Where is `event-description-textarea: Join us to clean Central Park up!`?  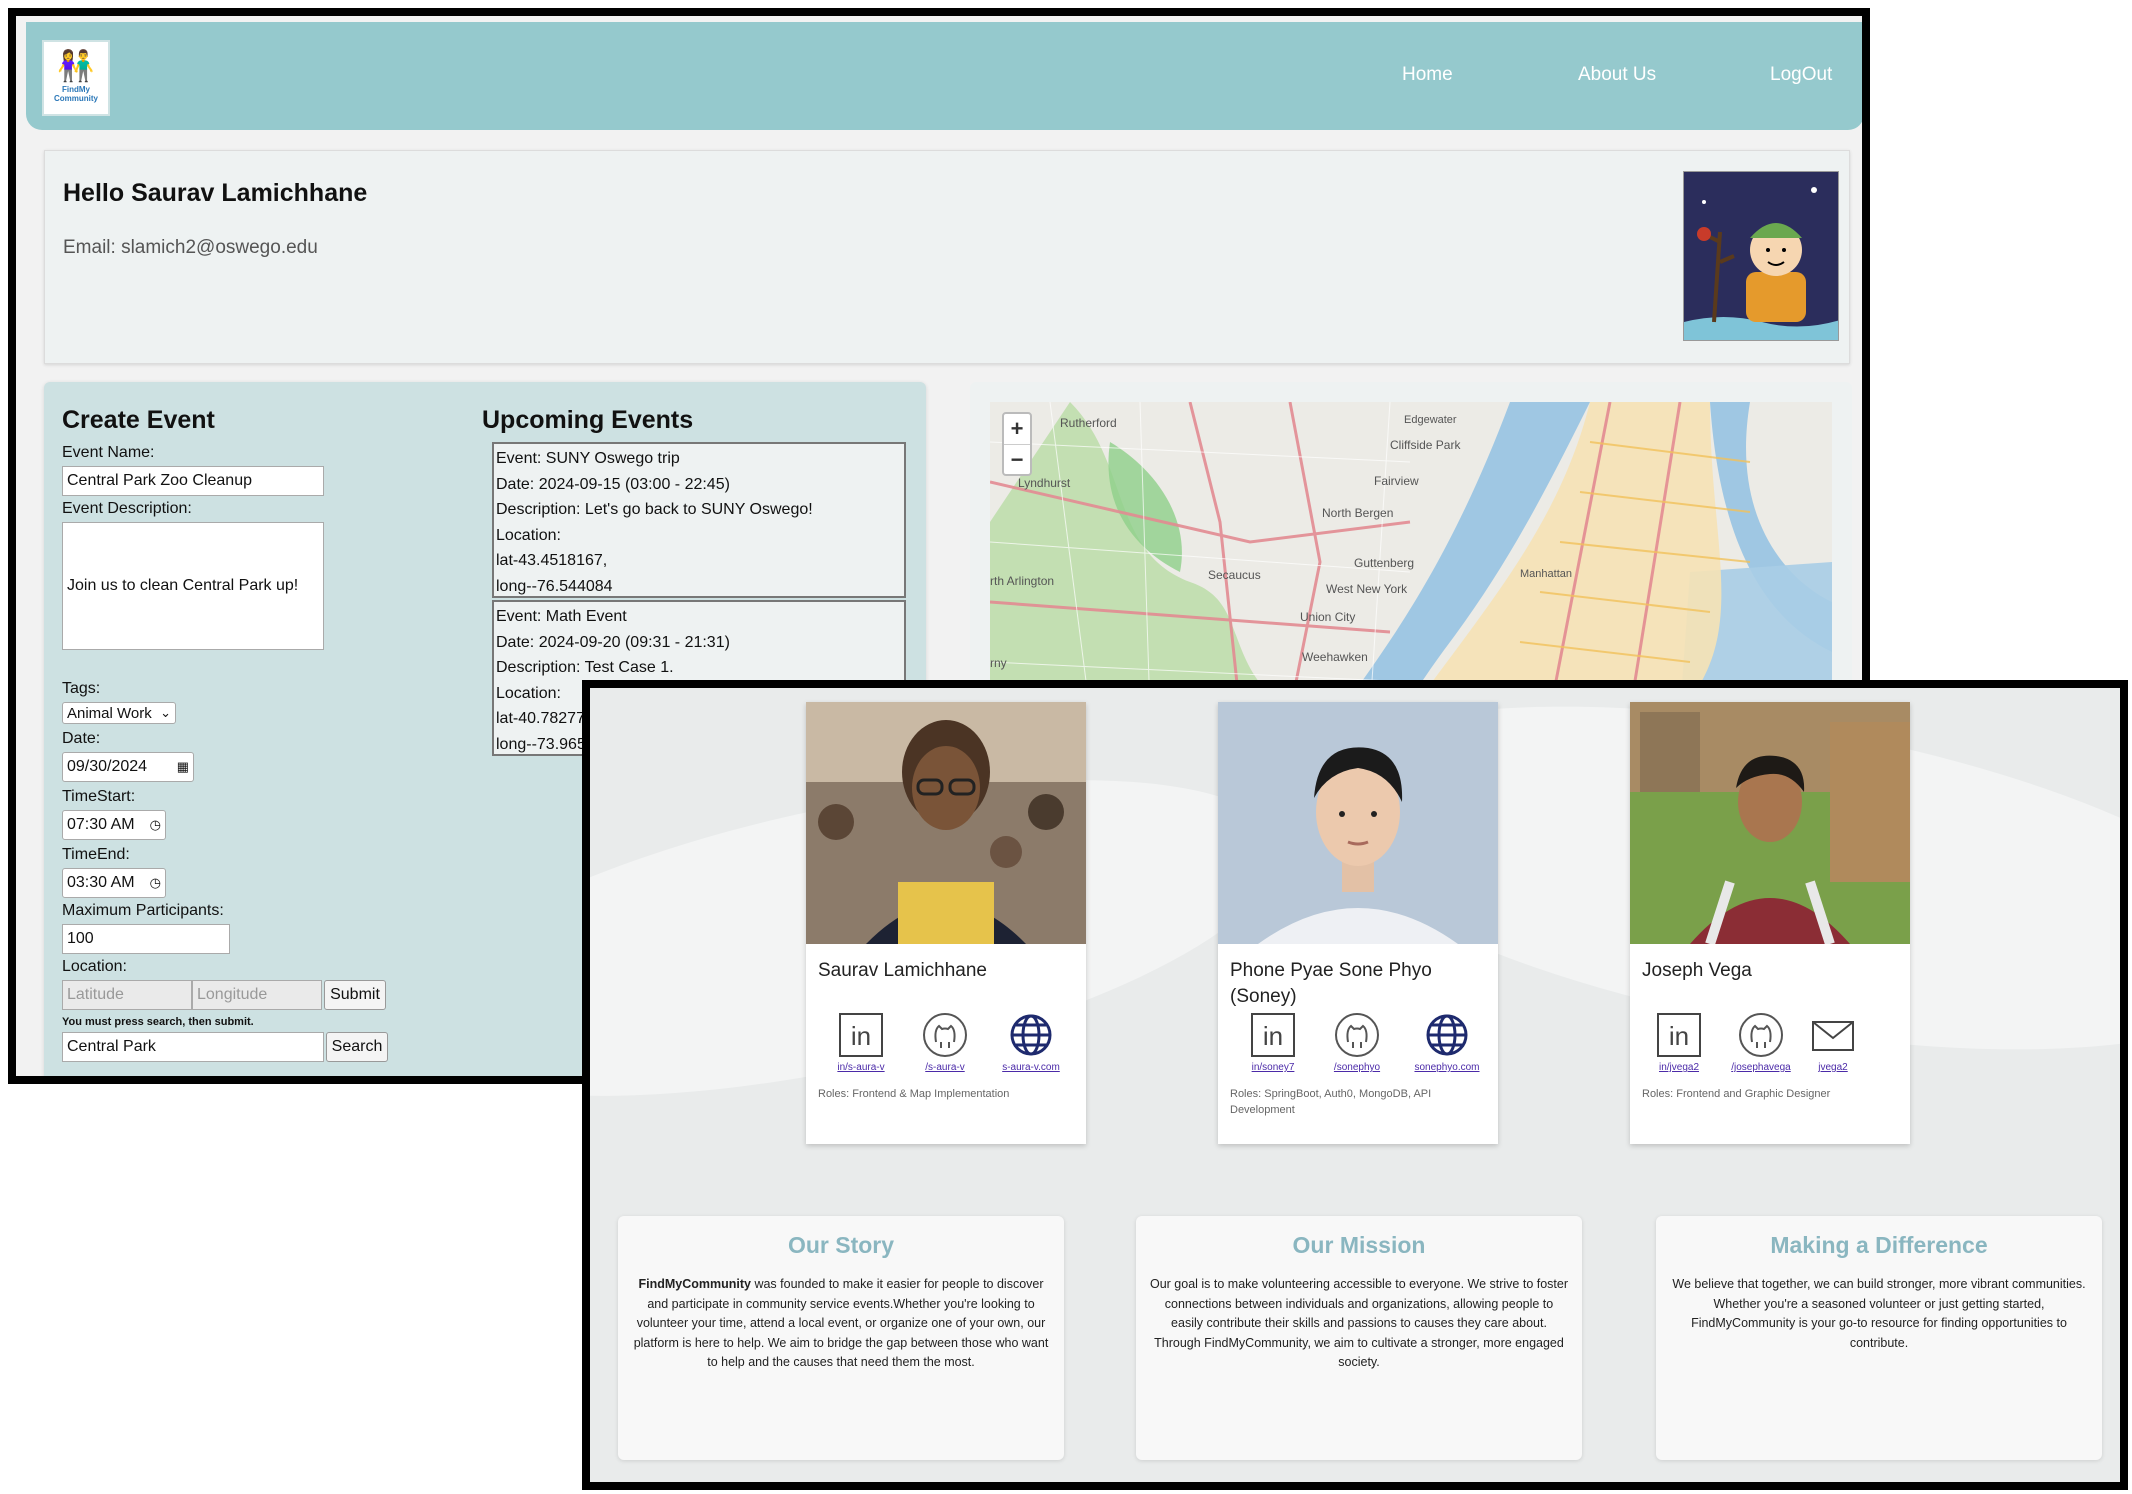
event-description-textarea: Join us to clean Central Park up! is located at coordinates (193, 586).